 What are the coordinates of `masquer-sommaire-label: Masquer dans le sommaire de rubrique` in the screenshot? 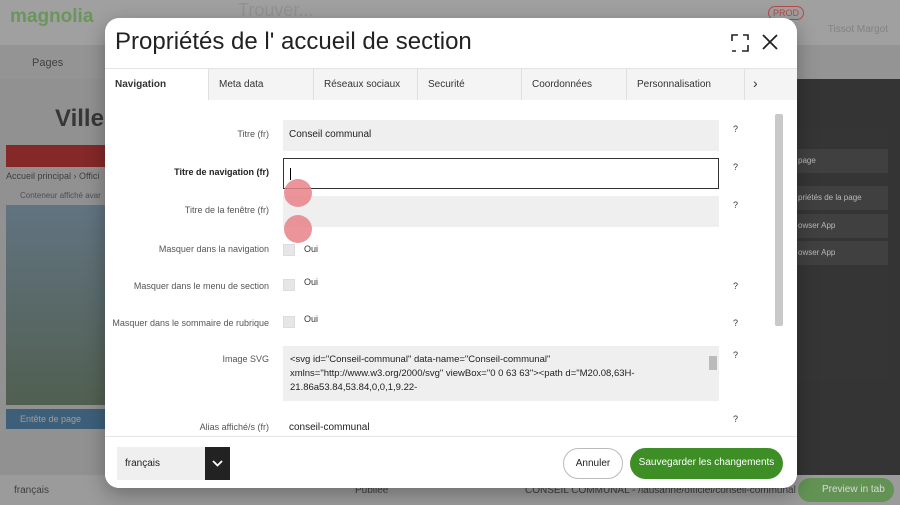 It's located at (190, 323).